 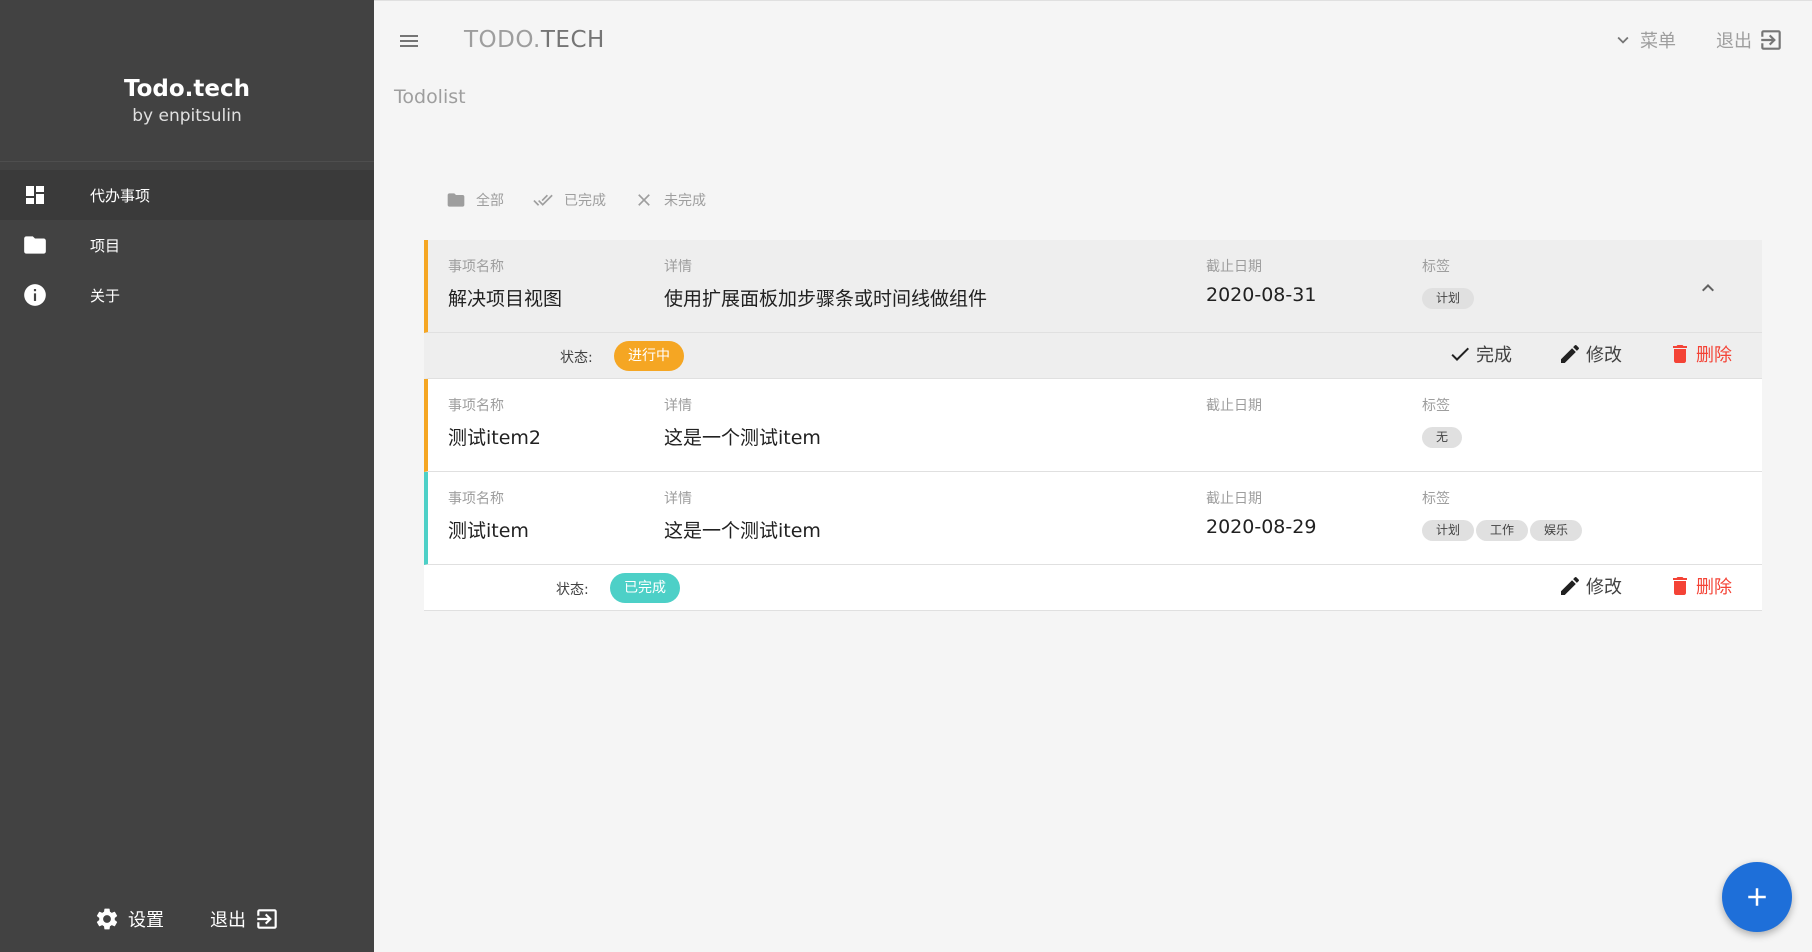 What do you see at coordinates (107, 919) in the screenshot?
I see `gear-icon` at bounding box center [107, 919].